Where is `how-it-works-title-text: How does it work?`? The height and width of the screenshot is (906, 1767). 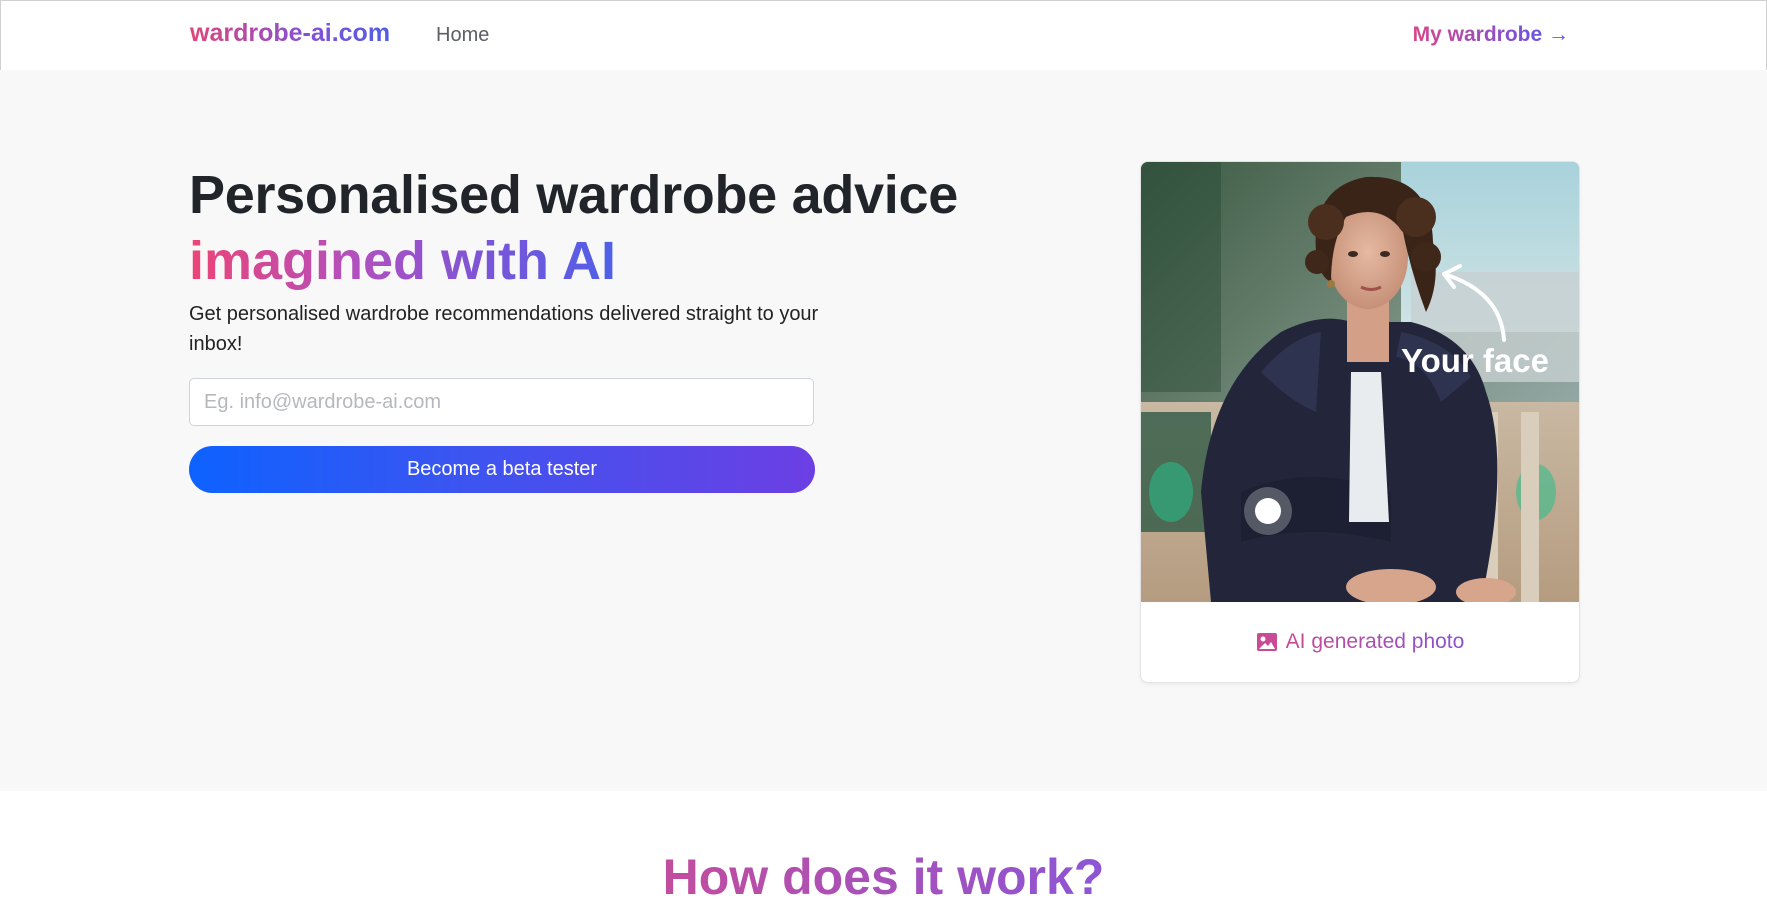
how-it-works-title-text: How does it work? is located at coordinates (883, 877).